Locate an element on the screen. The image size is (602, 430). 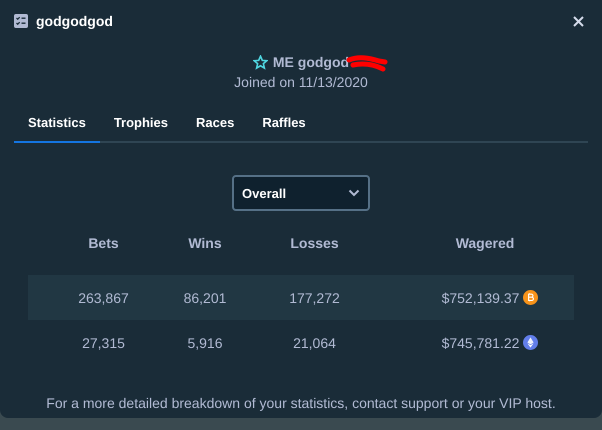
tab: Raffles is located at coordinates (284, 124).